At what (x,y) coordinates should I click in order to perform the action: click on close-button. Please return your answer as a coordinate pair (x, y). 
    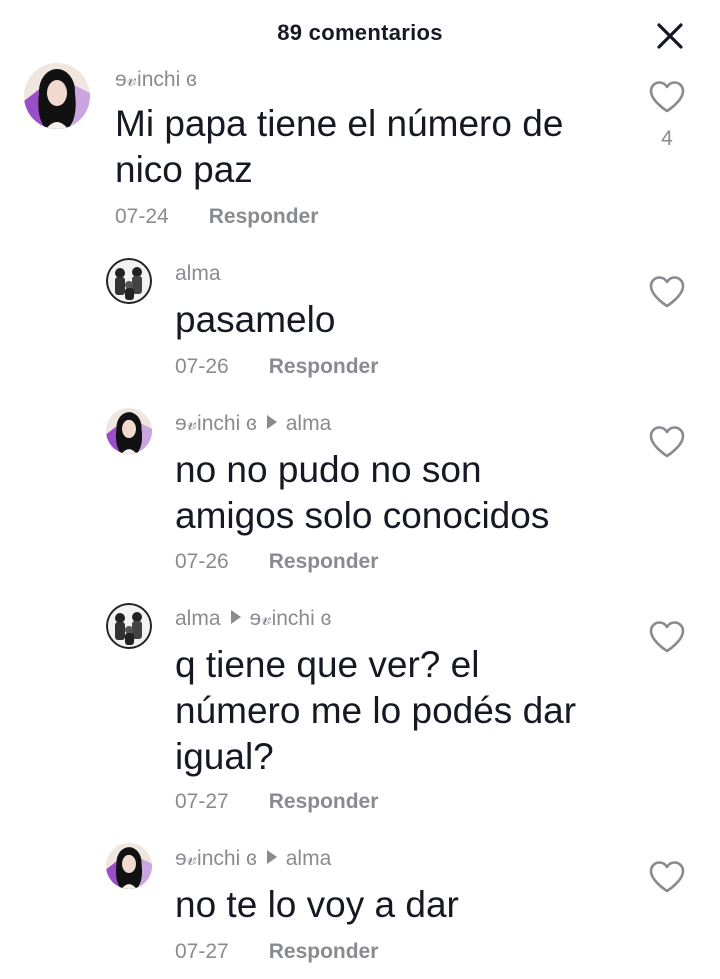
    Looking at the image, I should click on (670, 36).